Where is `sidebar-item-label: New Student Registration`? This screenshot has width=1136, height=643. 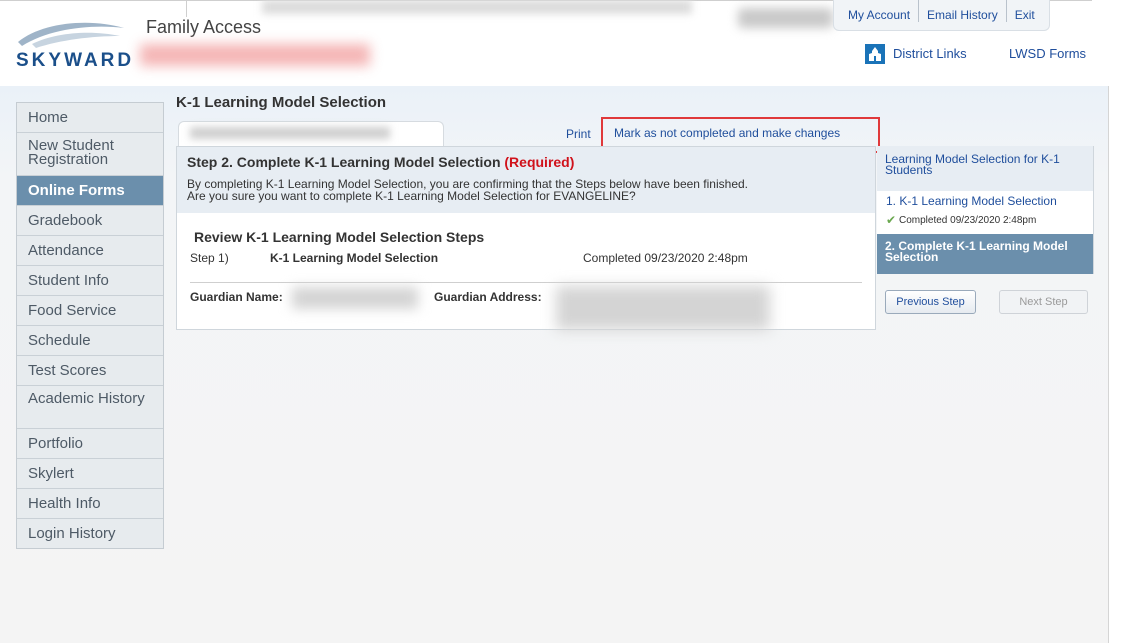 sidebar-item-label: New Student Registration is located at coordinates (71, 152).